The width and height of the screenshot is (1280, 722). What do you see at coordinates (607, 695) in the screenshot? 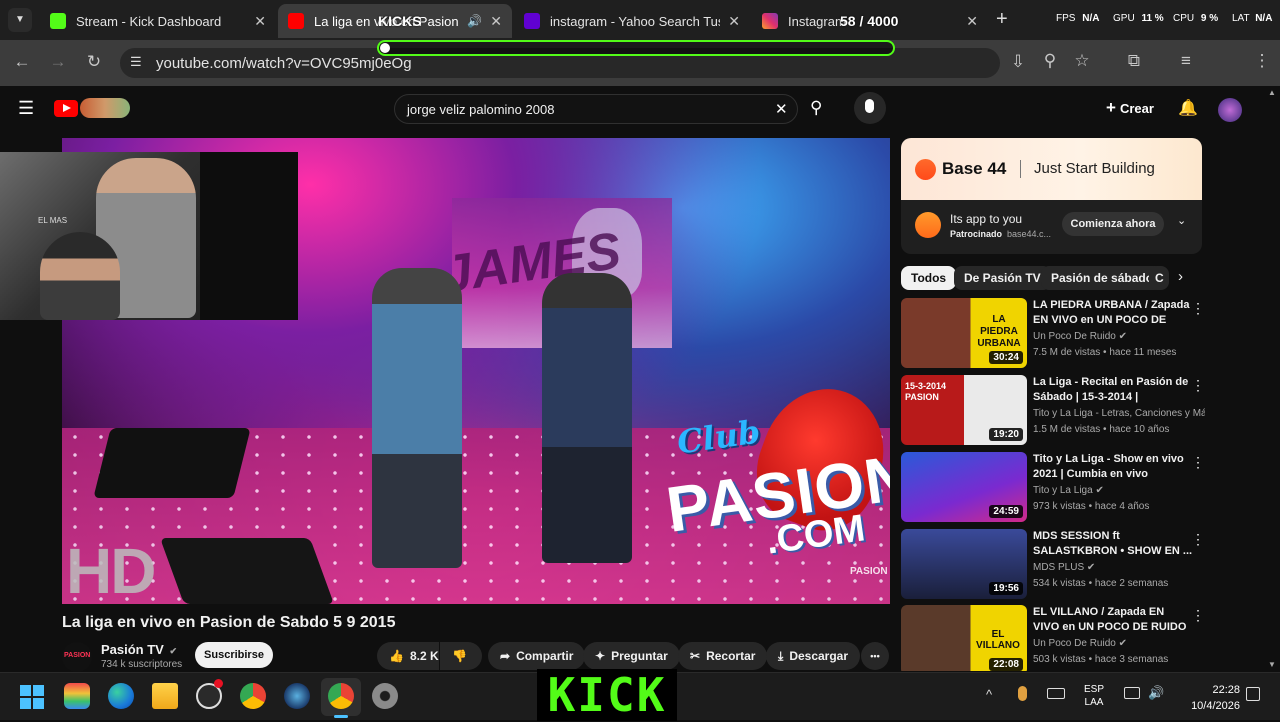
I see `kick-logo-overlay: KICK` at bounding box center [607, 695].